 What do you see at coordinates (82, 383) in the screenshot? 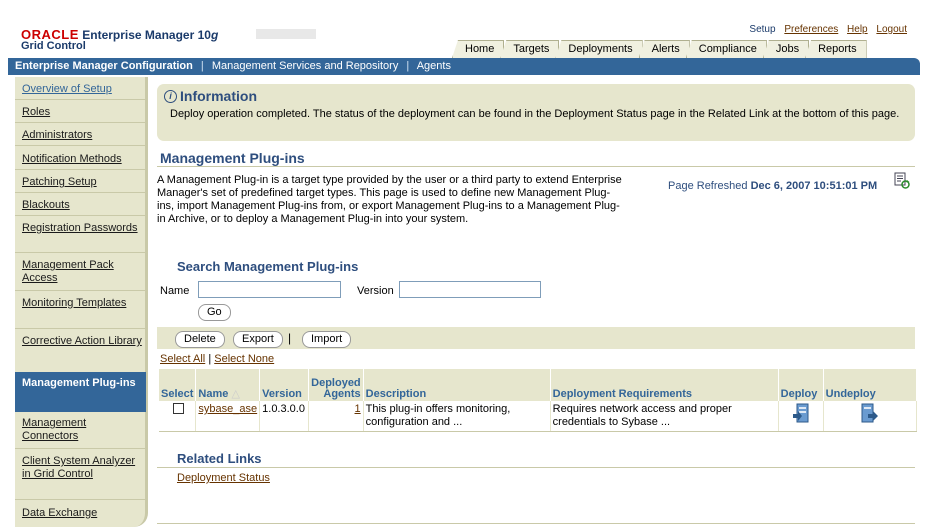
I see `sidebar-item-management-plug-ins: Management Plug-ins` at bounding box center [82, 383].